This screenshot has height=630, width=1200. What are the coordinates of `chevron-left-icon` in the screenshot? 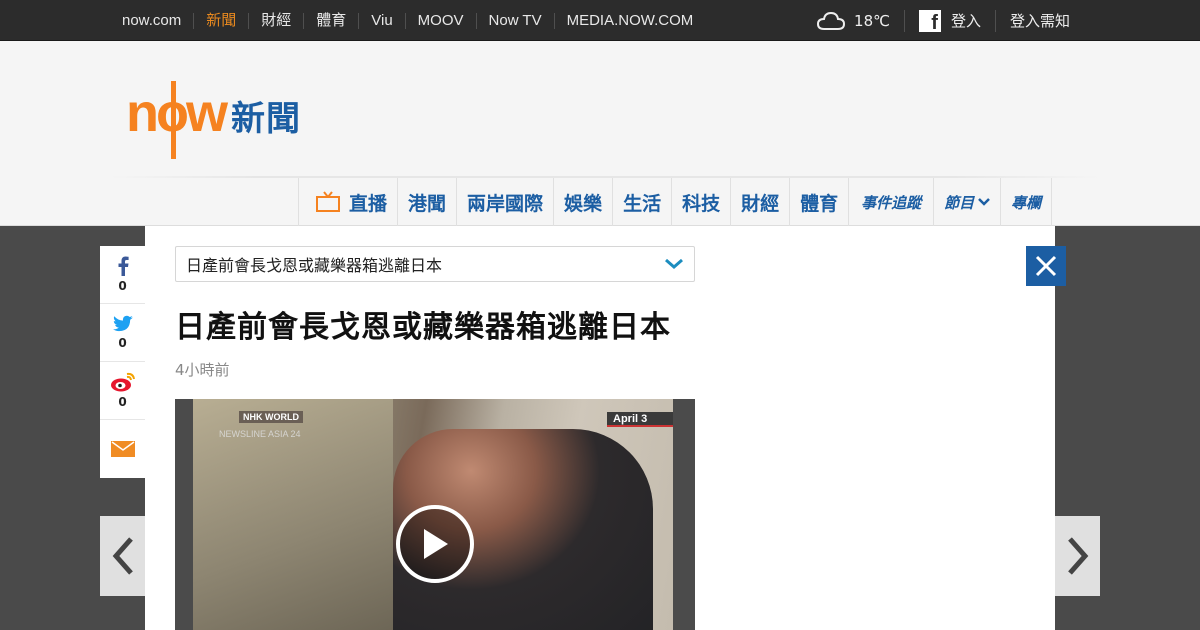 It's located at (122, 556).